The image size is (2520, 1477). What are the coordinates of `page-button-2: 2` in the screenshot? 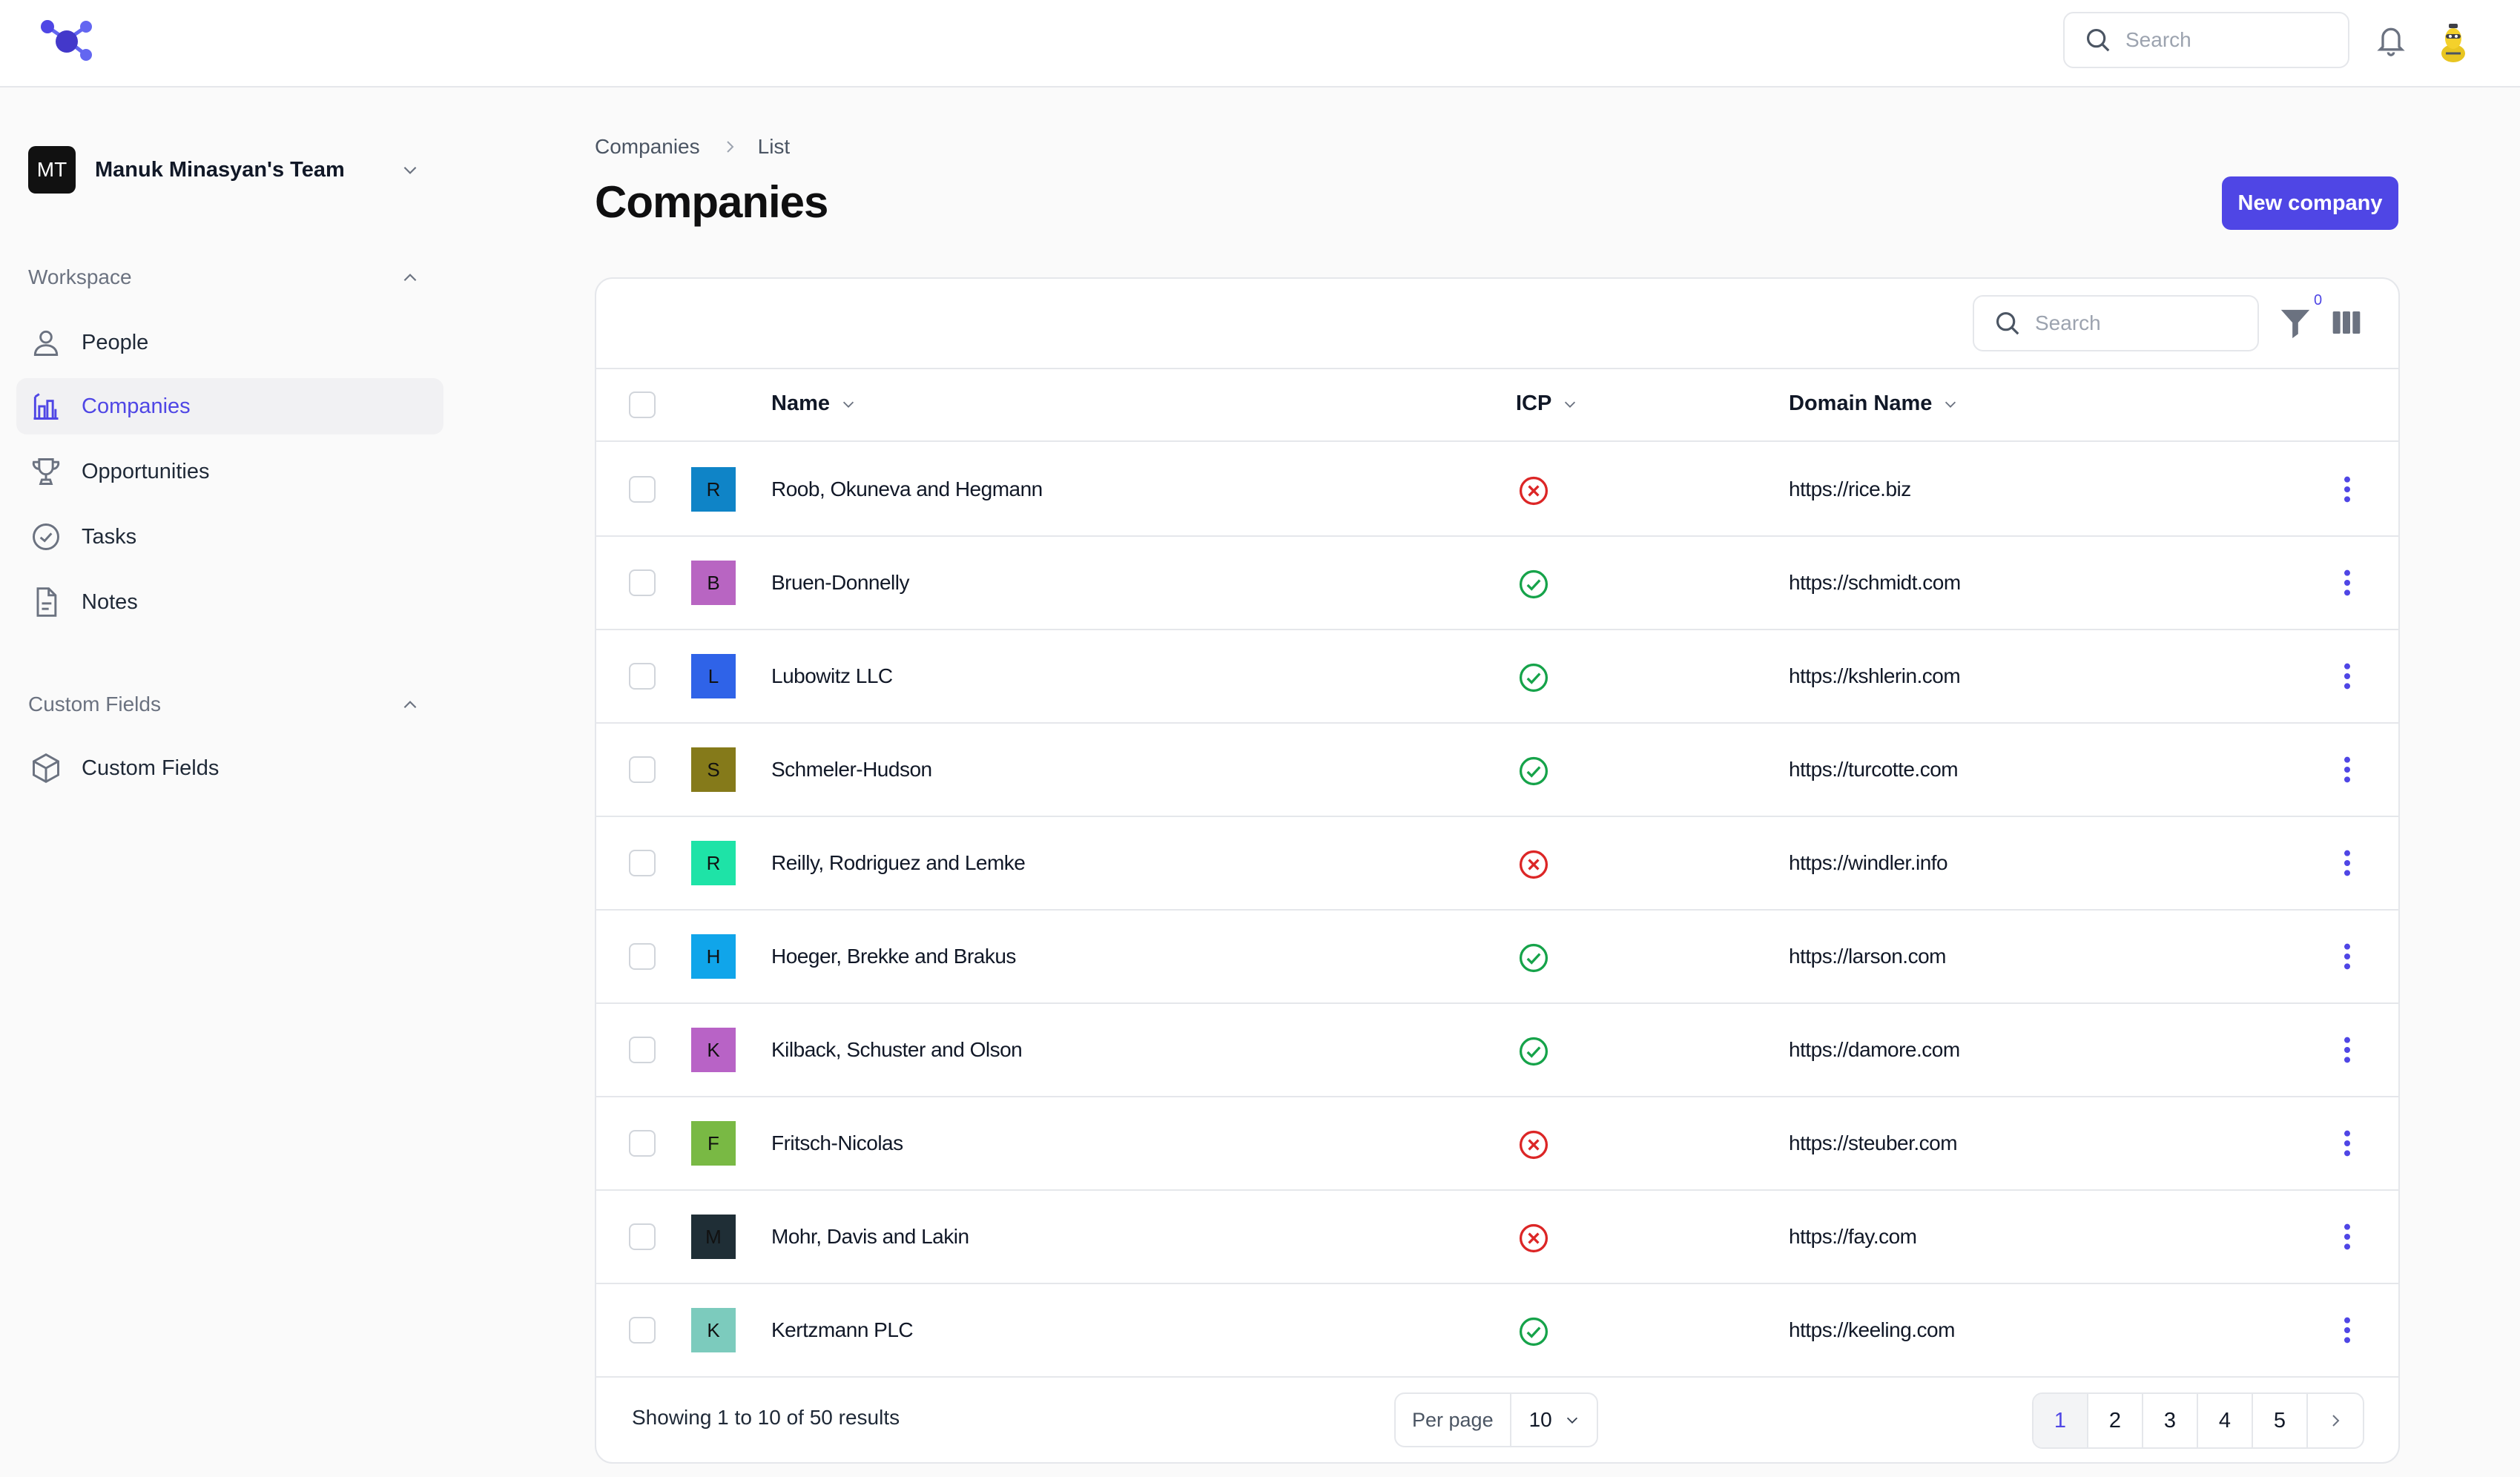 It's located at (2116, 1420).